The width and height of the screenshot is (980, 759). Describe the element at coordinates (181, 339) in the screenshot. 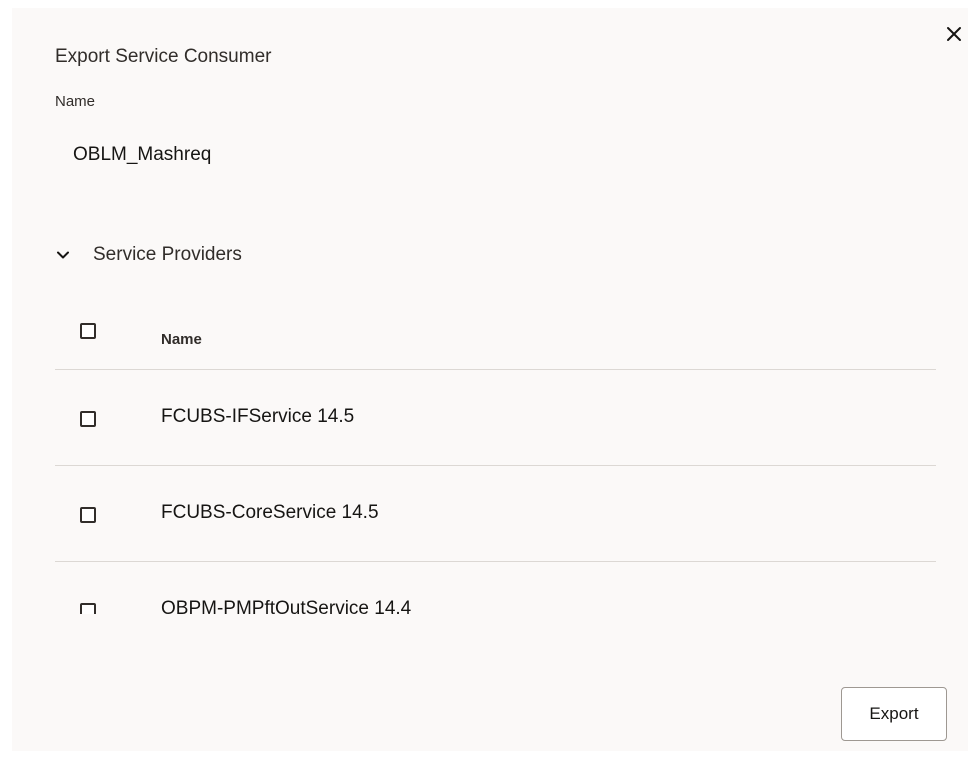

I see `column-header-name: Name` at that location.